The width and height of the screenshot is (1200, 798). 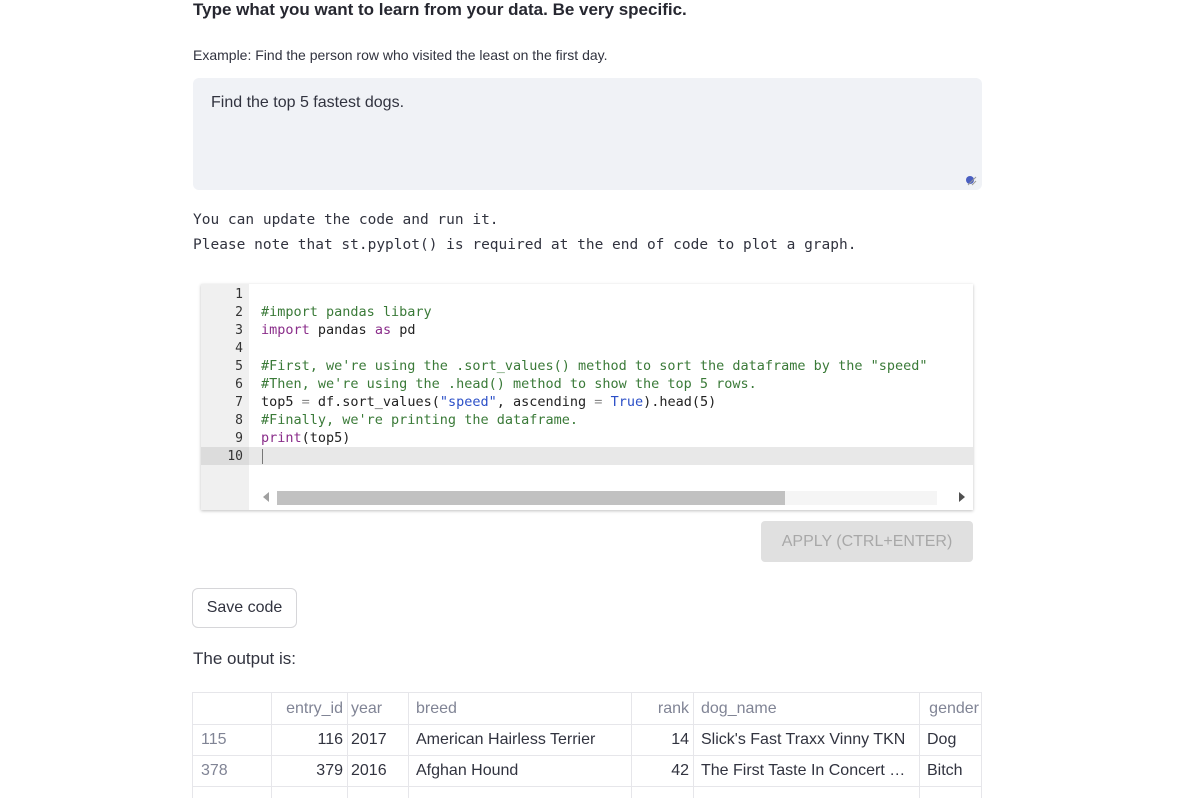 What do you see at coordinates (239, 384) in the screenshot?
I see `line-number: 6` at bounding box center [239, 384].